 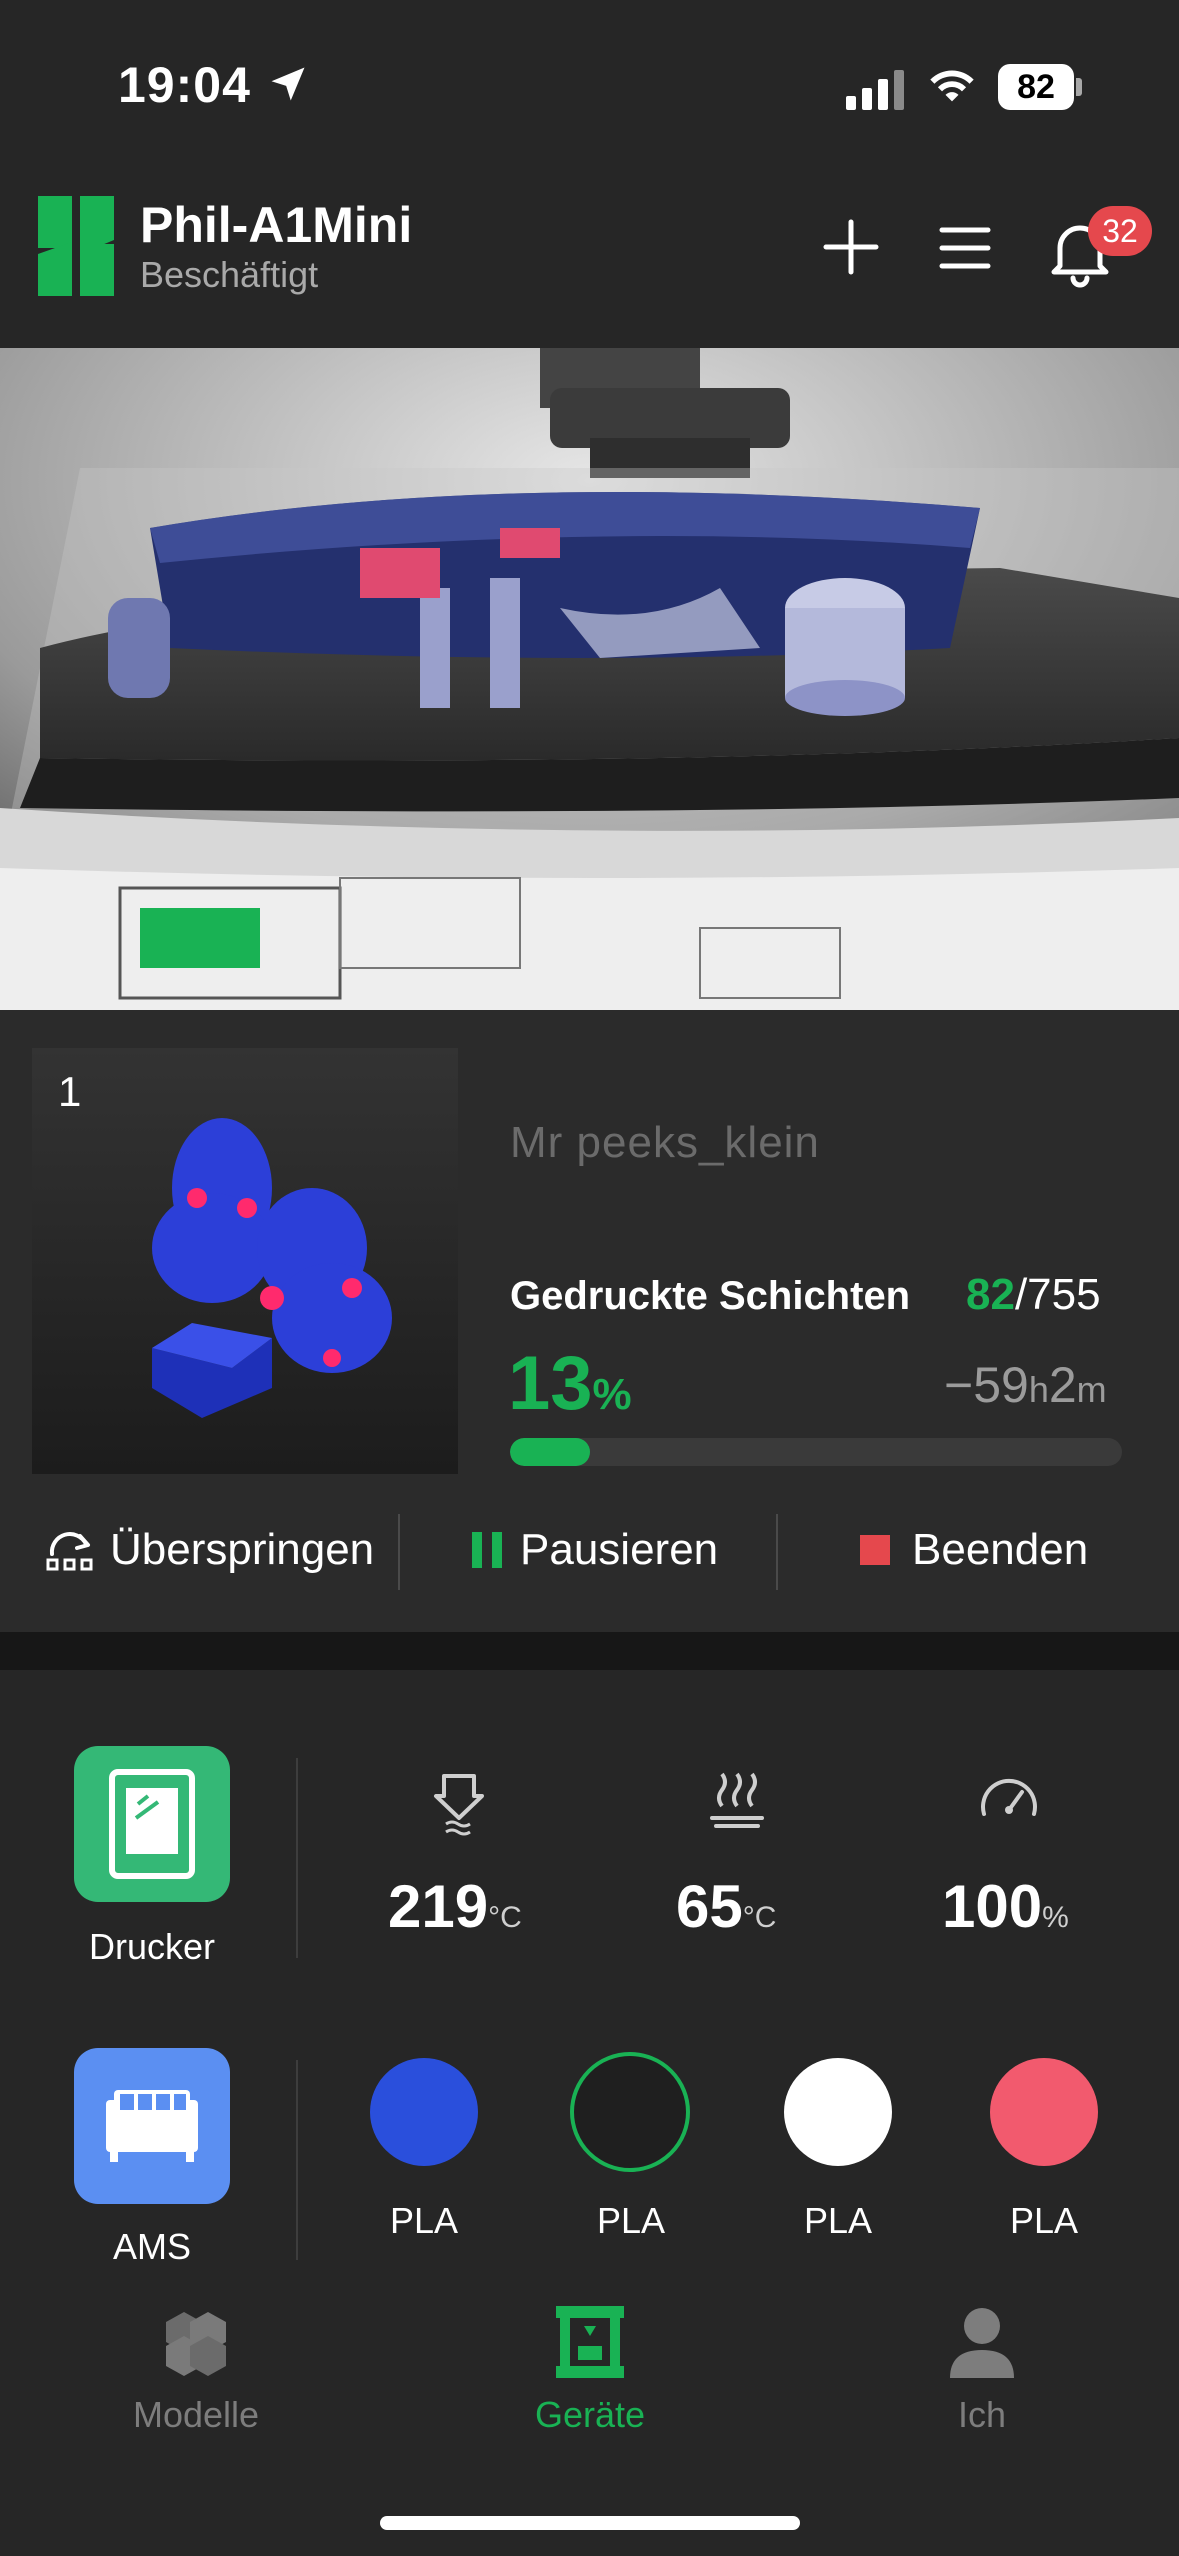 What do you see at coordinates (550, 1452) in the screenshot?
I see `progress-bar-fill` at bounding box center [550, 1452].